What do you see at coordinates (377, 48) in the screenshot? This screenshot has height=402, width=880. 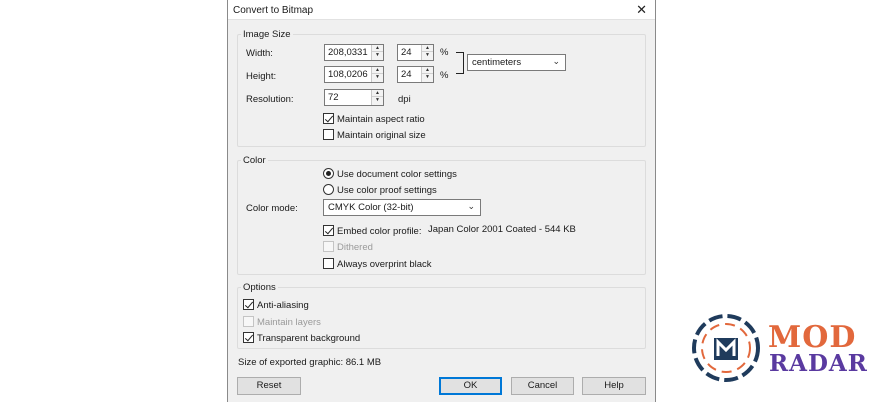 I see `width-up-arrow-icon: ▲` at bounding box center [377, 48].